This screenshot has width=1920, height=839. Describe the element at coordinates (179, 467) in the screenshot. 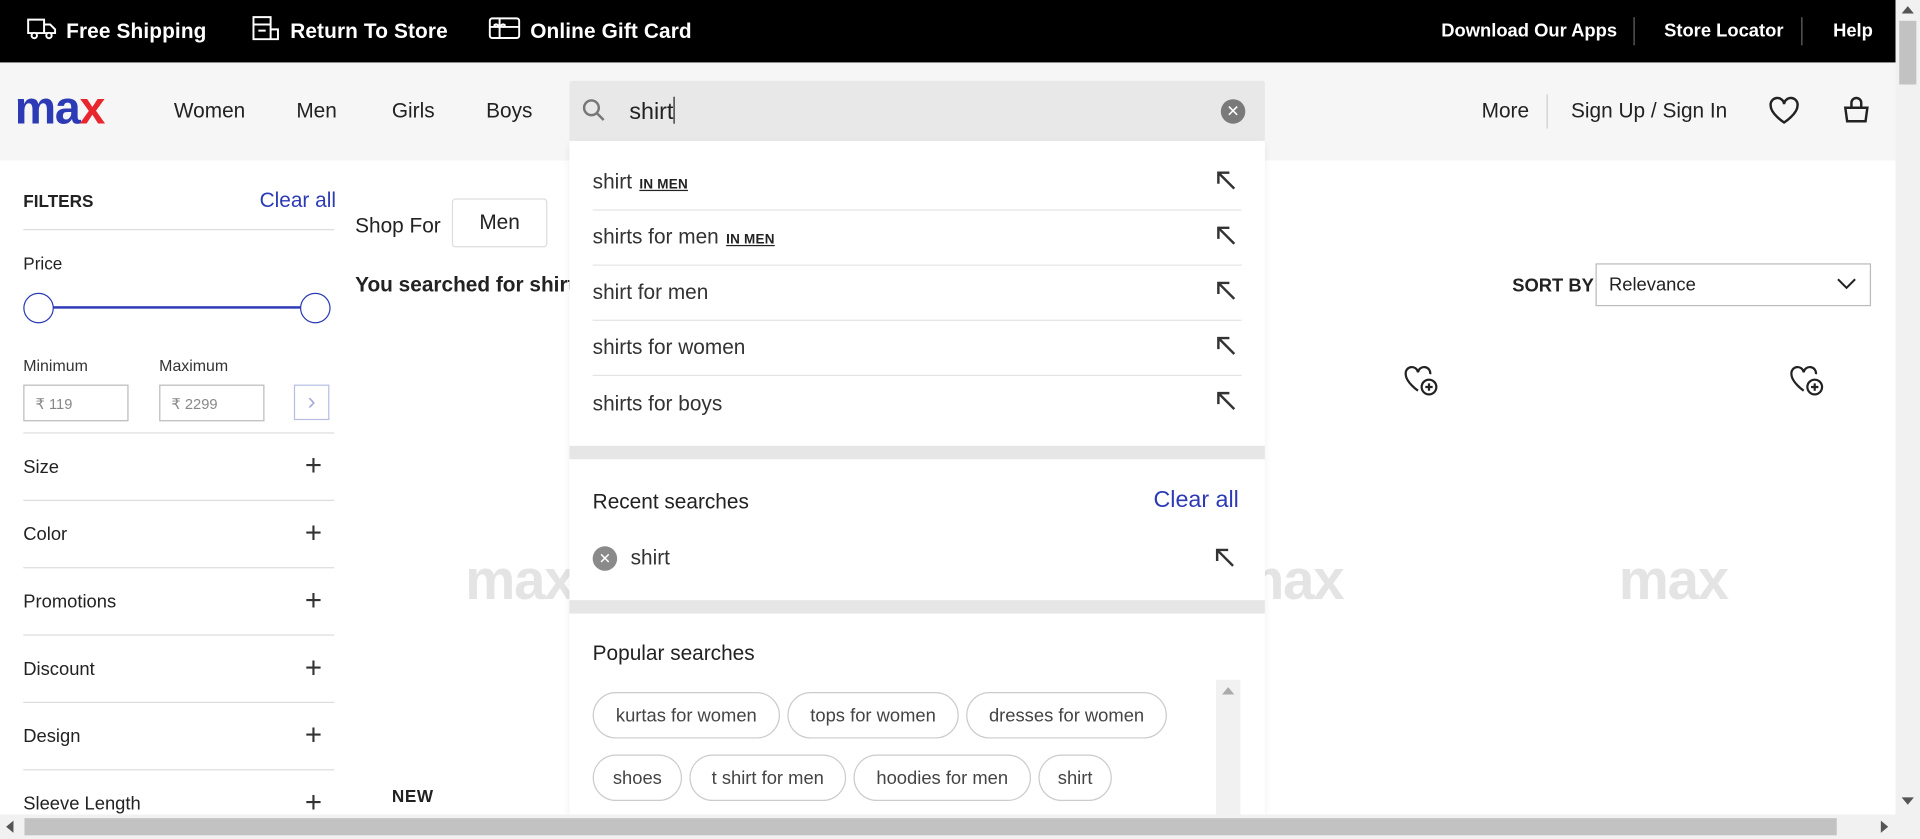

I see `filter-size: Size +` at that location.